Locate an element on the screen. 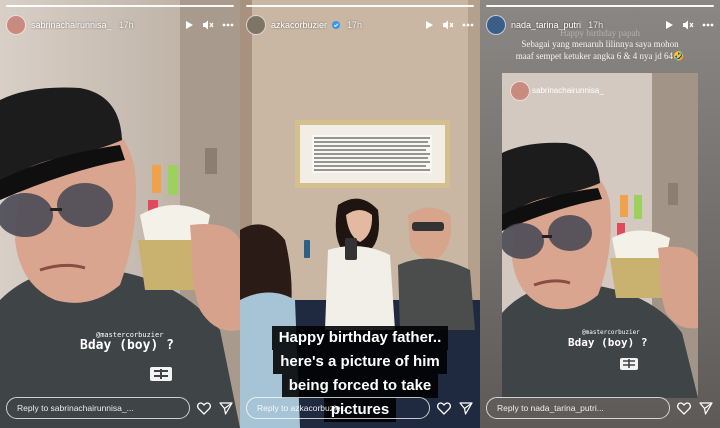 The width and height of the screenshot is (720, 428). story-username: nada_tarina_putri is located at coordinates (546, 25).